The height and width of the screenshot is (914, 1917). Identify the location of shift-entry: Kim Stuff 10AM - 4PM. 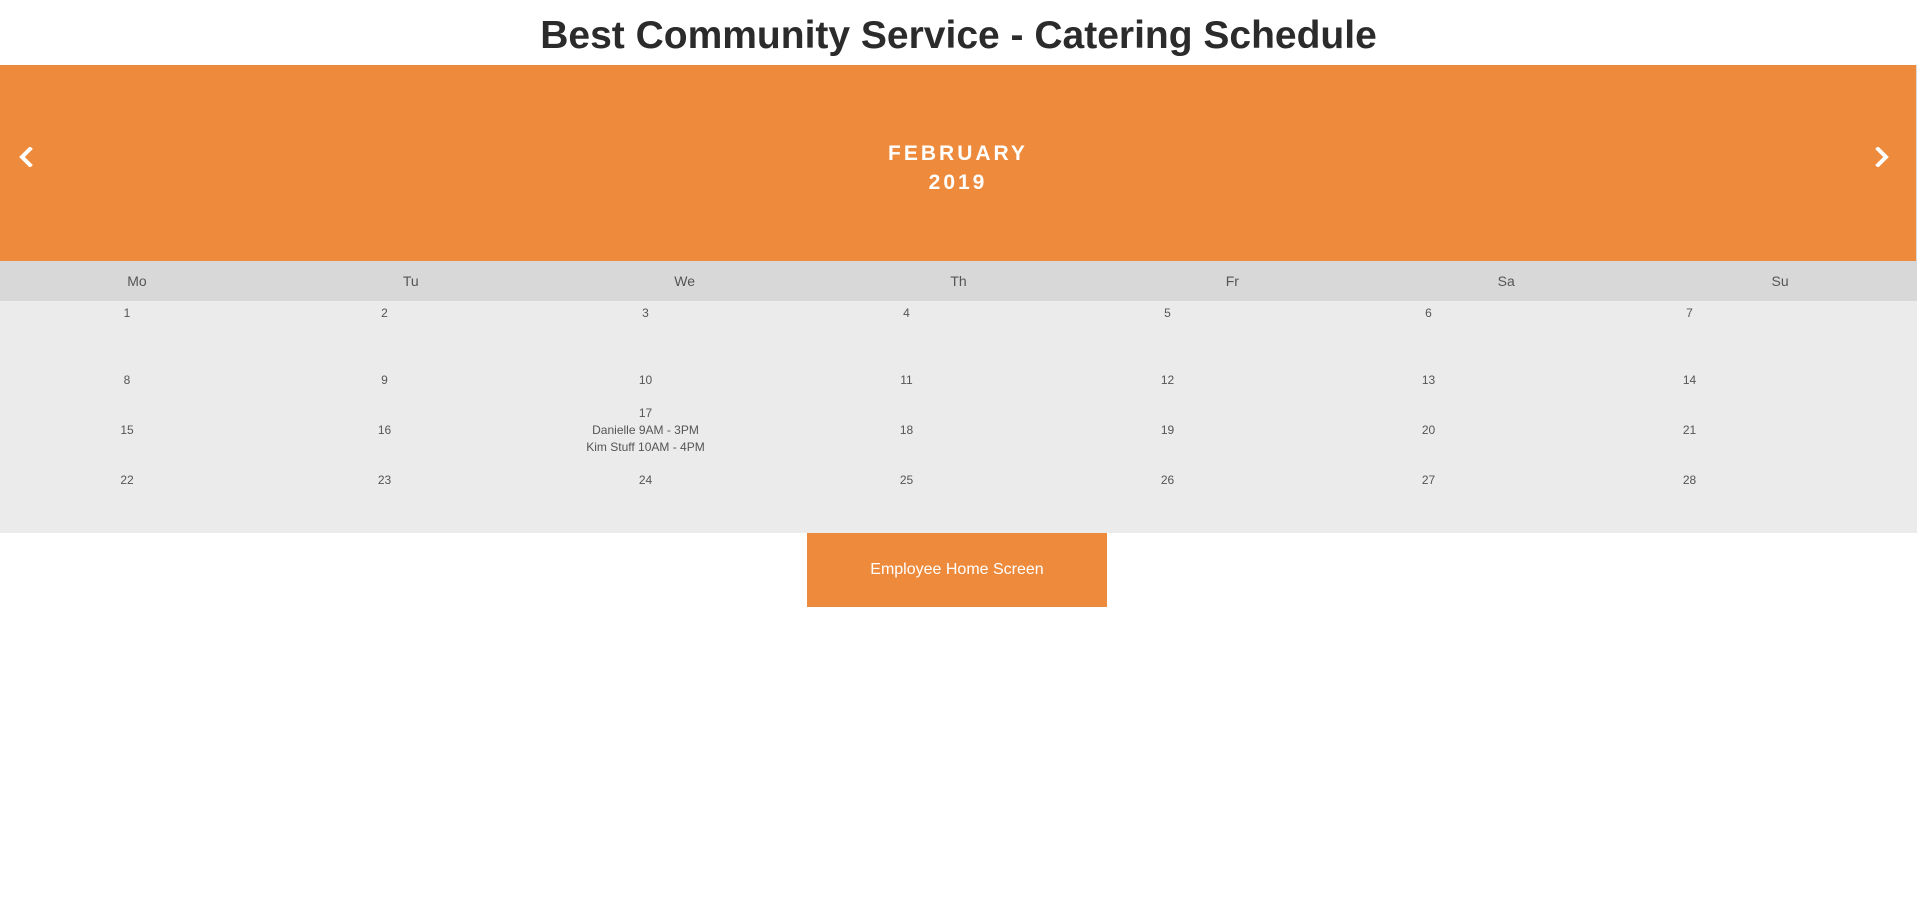
(645, 446).